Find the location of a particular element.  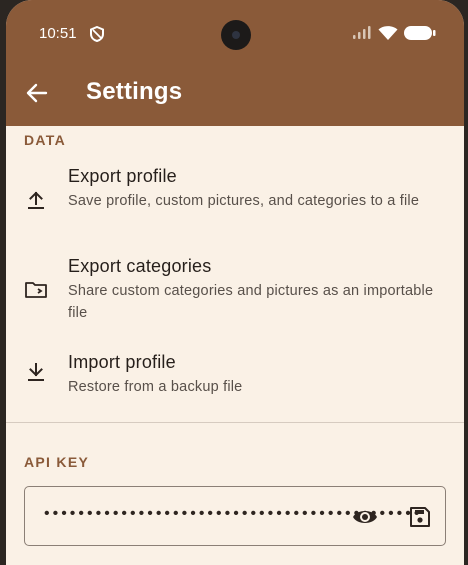

signal-icon is located at coordinates (362, 35).